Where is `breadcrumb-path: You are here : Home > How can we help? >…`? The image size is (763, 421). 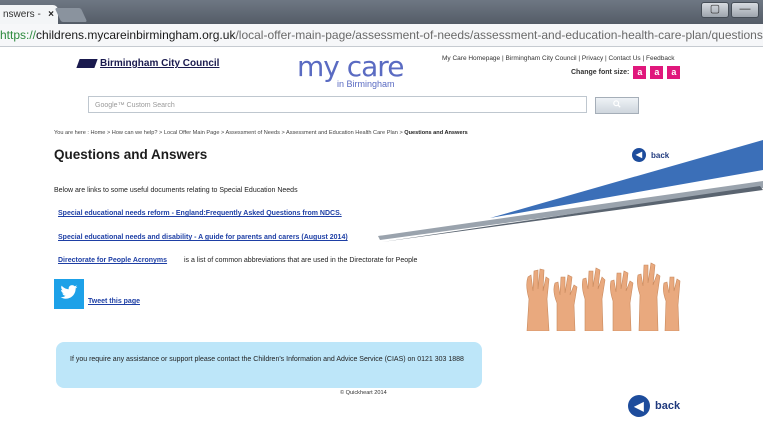
breadcrumb-path: You are here : Home > How can we help? >… is located at coordinates (229, 133).